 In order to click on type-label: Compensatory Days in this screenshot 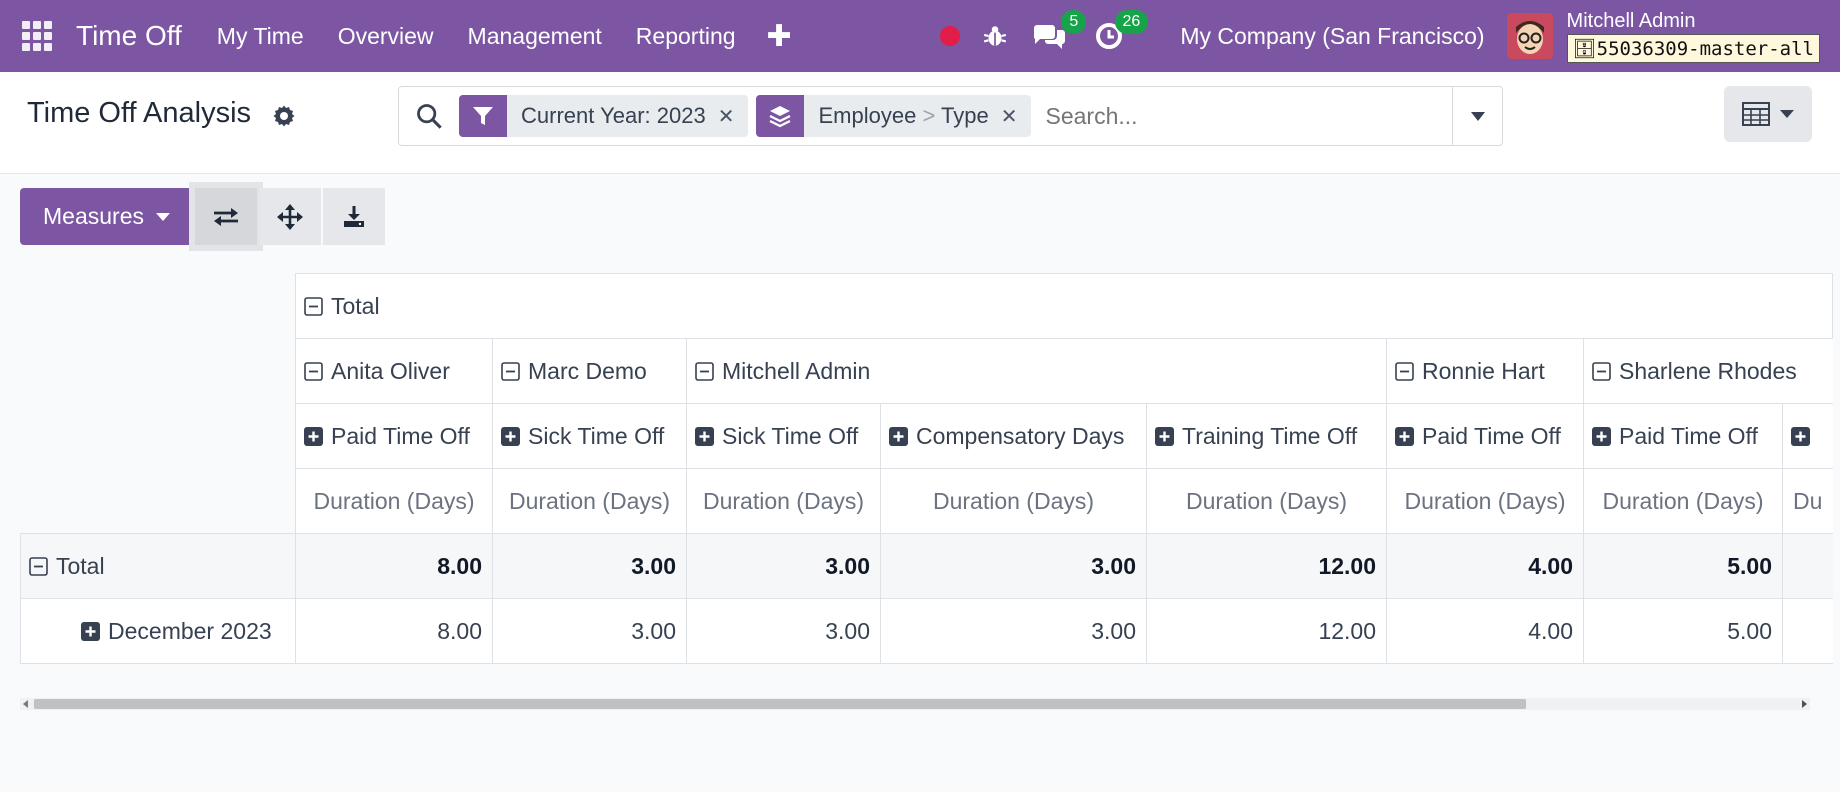, I will do `click(1020, 435)`.